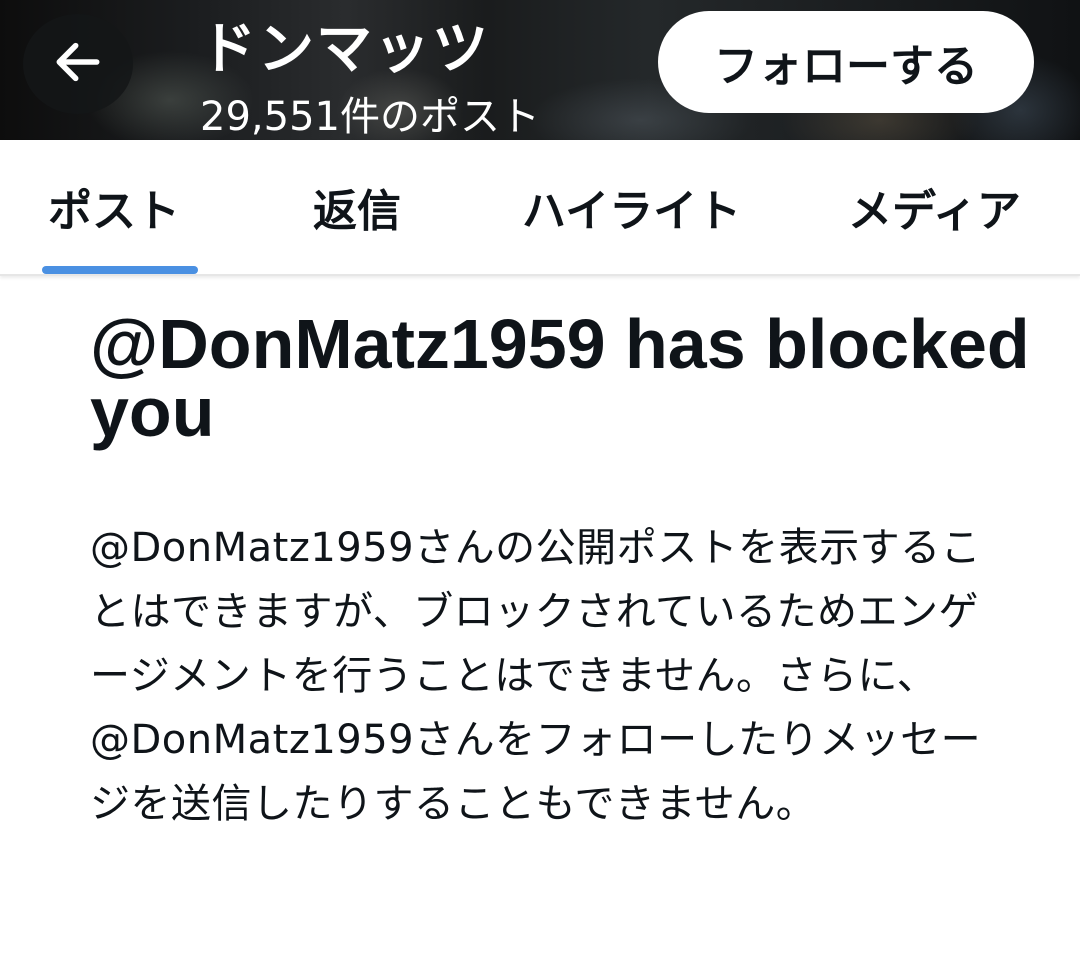 This screenshot has height=971, width=1080. Describe the element at coordinates (540, 70) in the screenshot. I see `profile-header: ドンマッツ 29,551件のポスト フォローする` at that location.